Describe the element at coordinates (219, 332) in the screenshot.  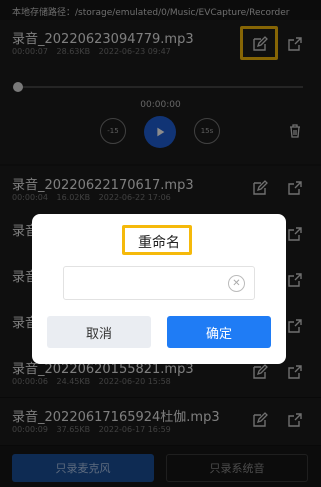
I see `confirm-button: 确定` at that location.